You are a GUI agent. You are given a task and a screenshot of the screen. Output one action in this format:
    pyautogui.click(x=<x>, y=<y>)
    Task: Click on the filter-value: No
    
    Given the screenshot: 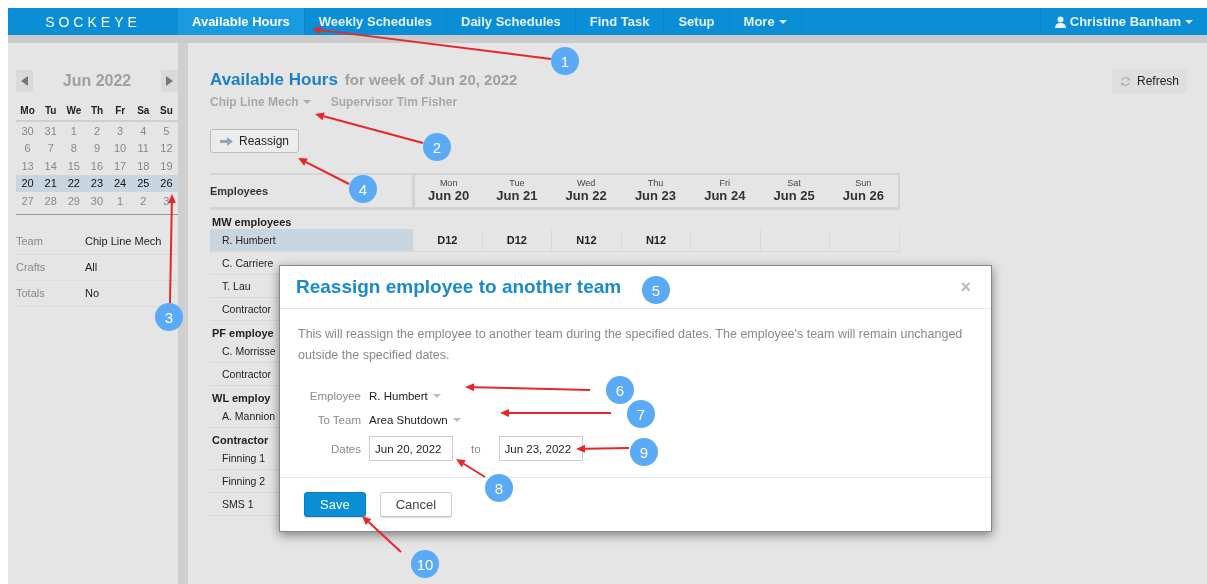 What is the action you would take?
    pyautogui.click(x=92, y=293)
    